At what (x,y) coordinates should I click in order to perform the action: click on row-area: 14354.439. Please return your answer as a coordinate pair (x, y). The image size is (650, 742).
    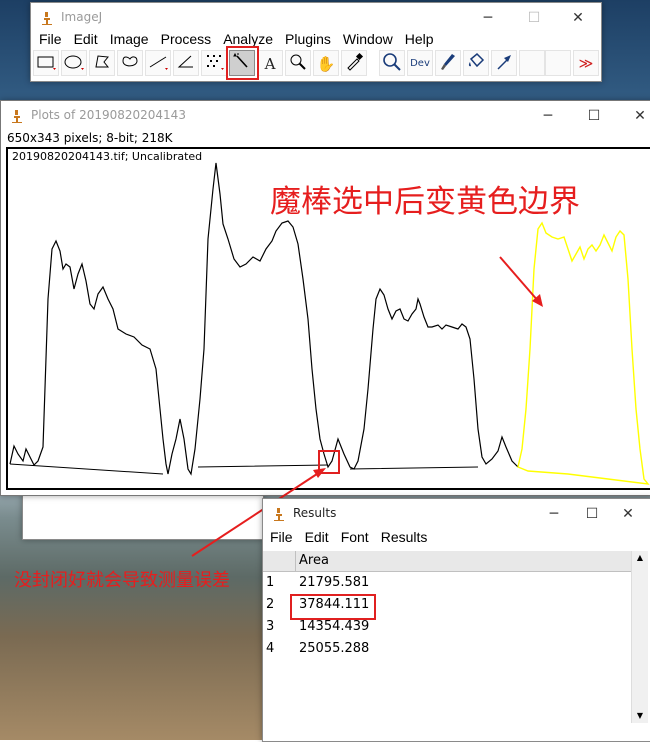
    Looking at the image, I should click on (334, 626).